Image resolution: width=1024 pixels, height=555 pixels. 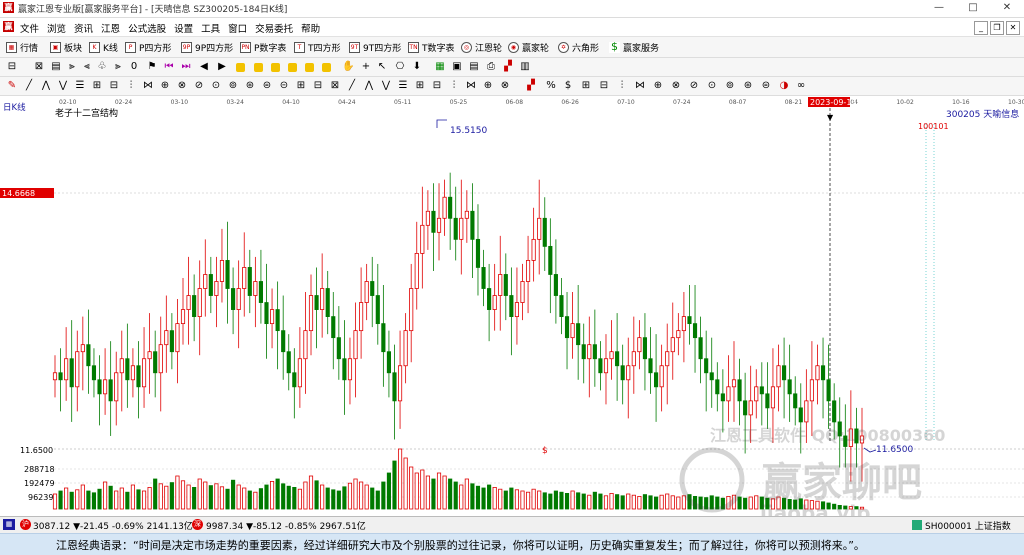 I want to click on zero-icon: 0, so click(x=134, y=67).